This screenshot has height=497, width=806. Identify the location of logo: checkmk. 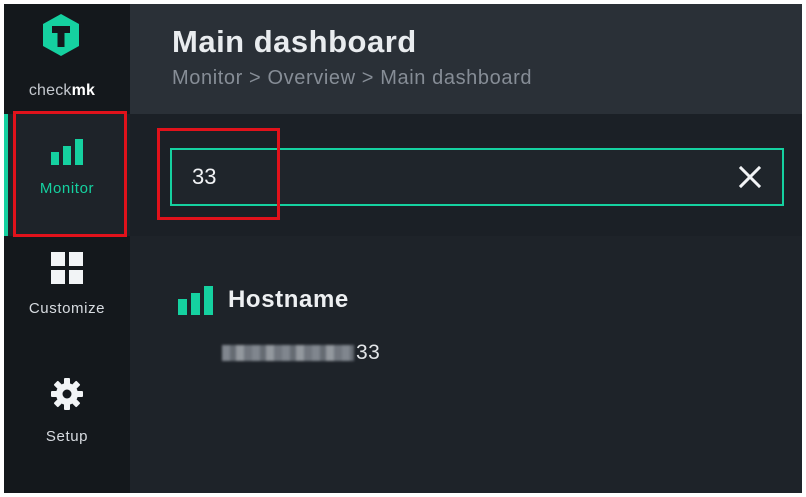
(67, 59).